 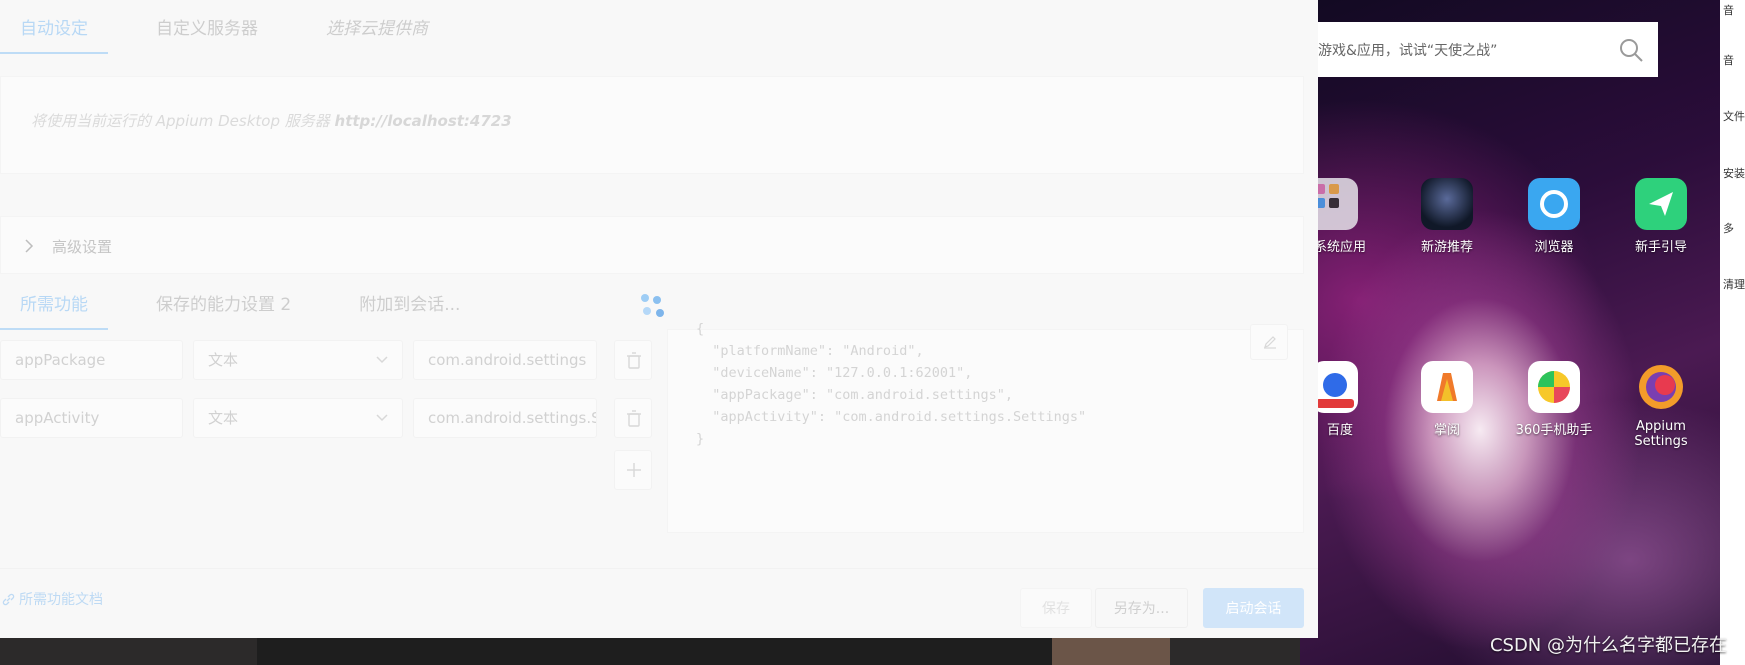 I want to click on plus-icon, so click(x=634, y=470).